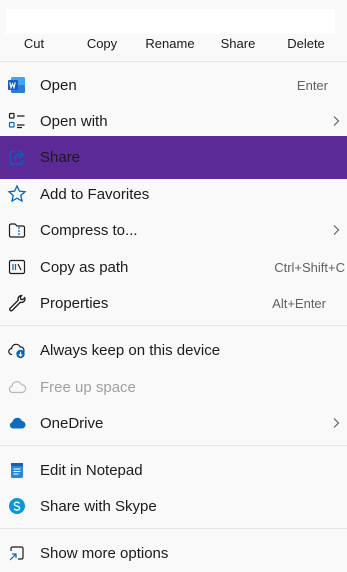 This screenshot has width=347, height=572. What do you see at coordinates (91, 470) in the screenshot?
I see `menu-item-label: Edit in Notepad` at bounding box center [91, 470].